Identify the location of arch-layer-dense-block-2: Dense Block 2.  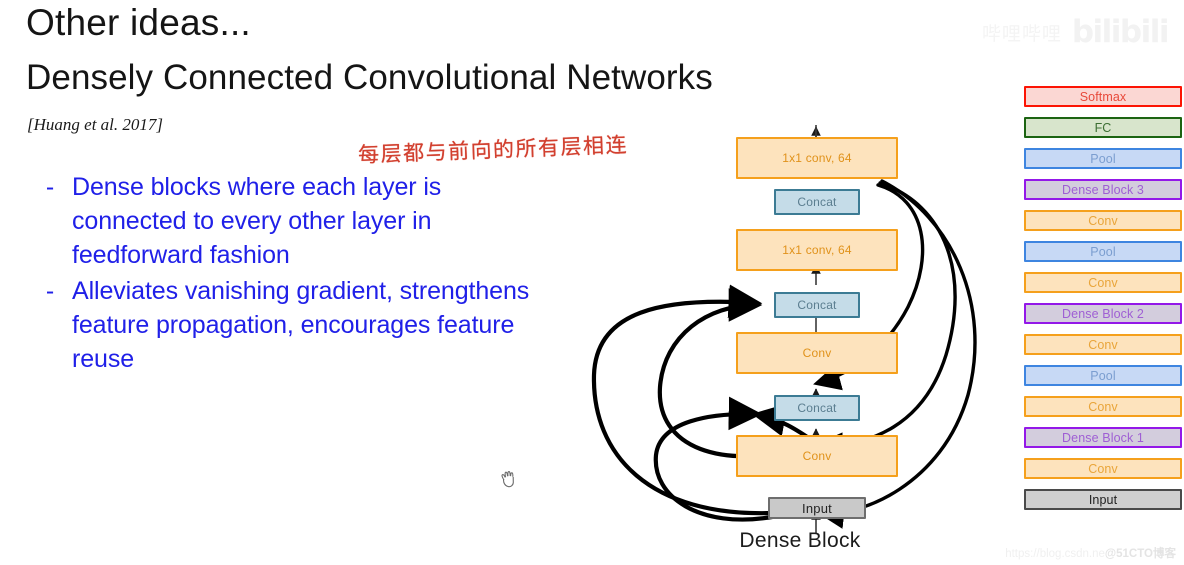
(1103, 313).